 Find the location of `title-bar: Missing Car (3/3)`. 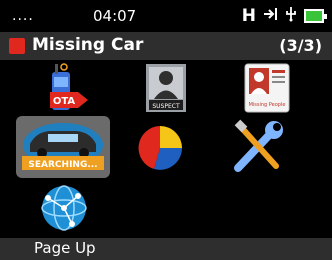

title-bar: Missing Car (3/3) is located at coordinates (166, 46).